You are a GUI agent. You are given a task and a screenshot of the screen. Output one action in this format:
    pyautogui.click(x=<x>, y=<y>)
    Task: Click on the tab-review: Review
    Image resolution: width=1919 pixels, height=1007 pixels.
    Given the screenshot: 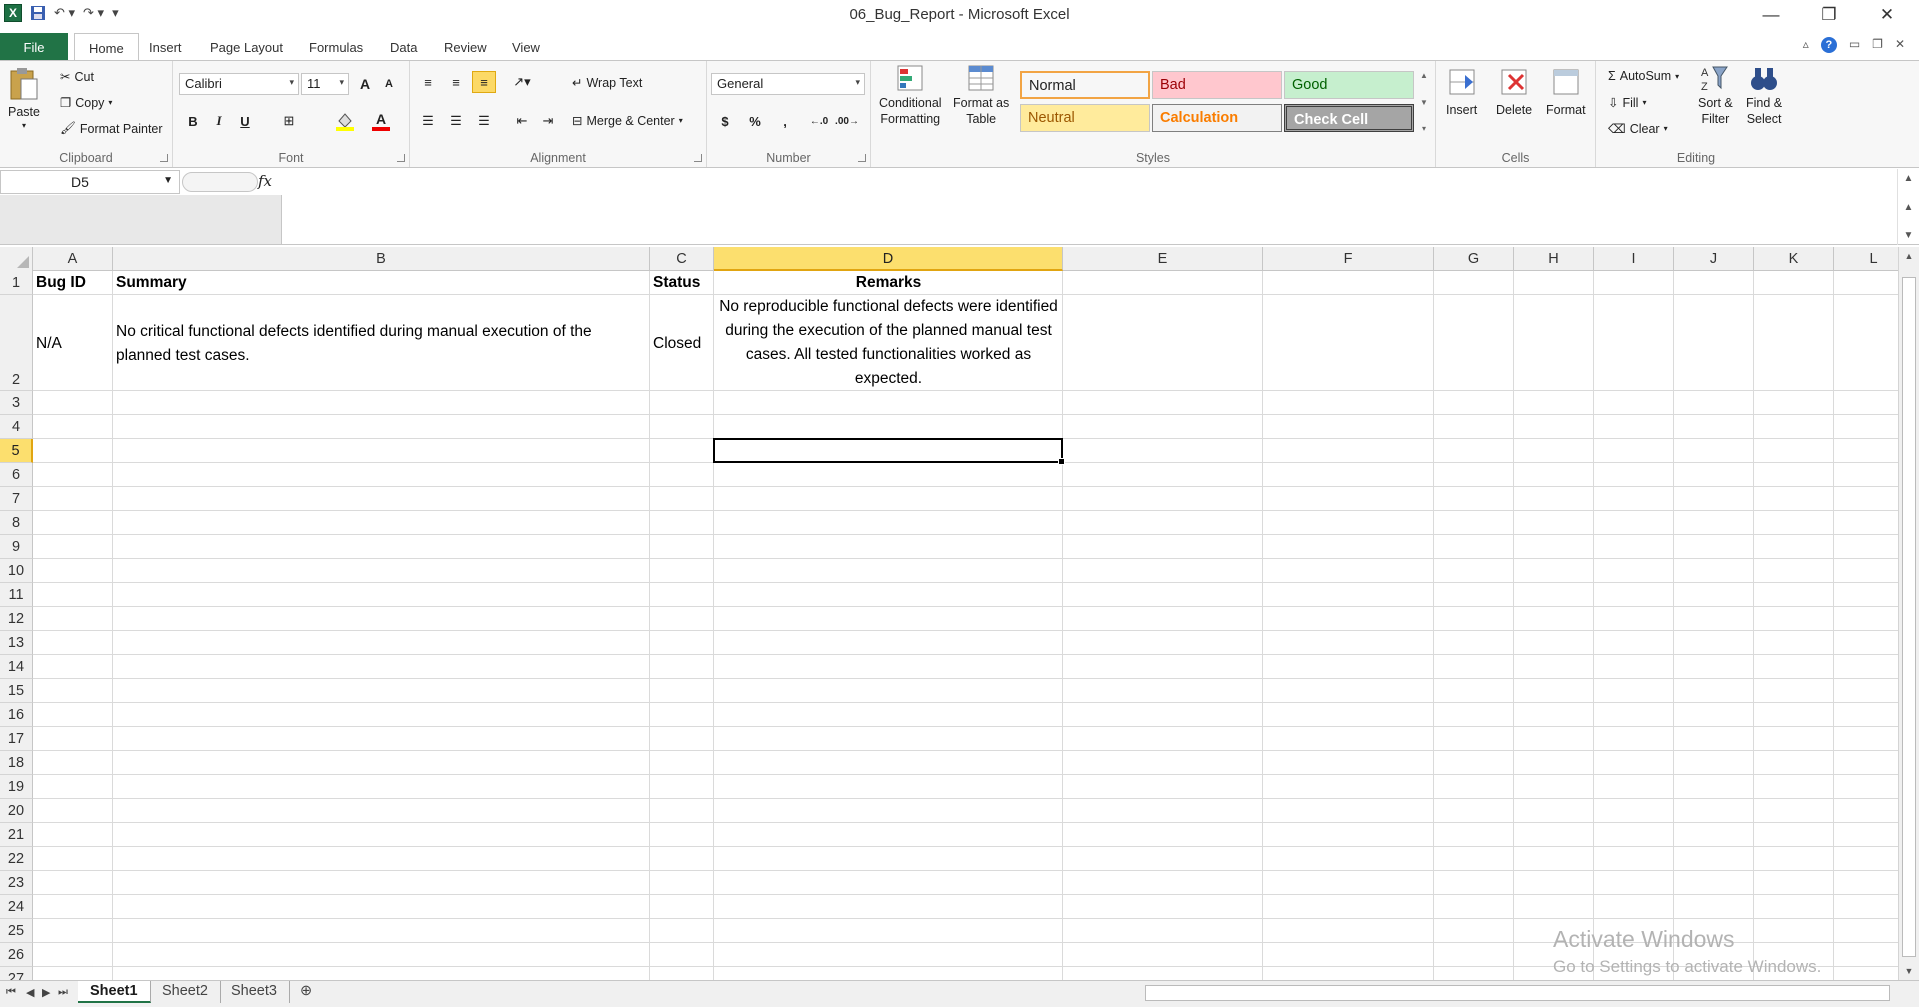 What is the action you would take?
    pyautogui.click(x=465, y=47)
    